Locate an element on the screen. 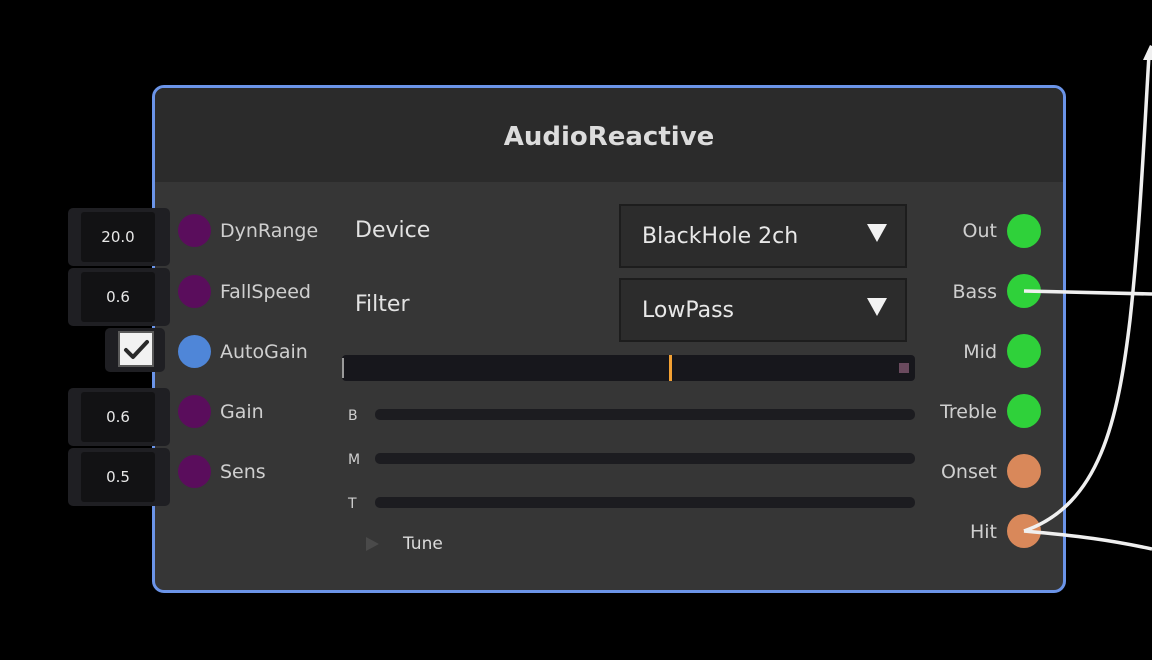  dynrange-value: 20.0 is located at coordinates (118, 237).